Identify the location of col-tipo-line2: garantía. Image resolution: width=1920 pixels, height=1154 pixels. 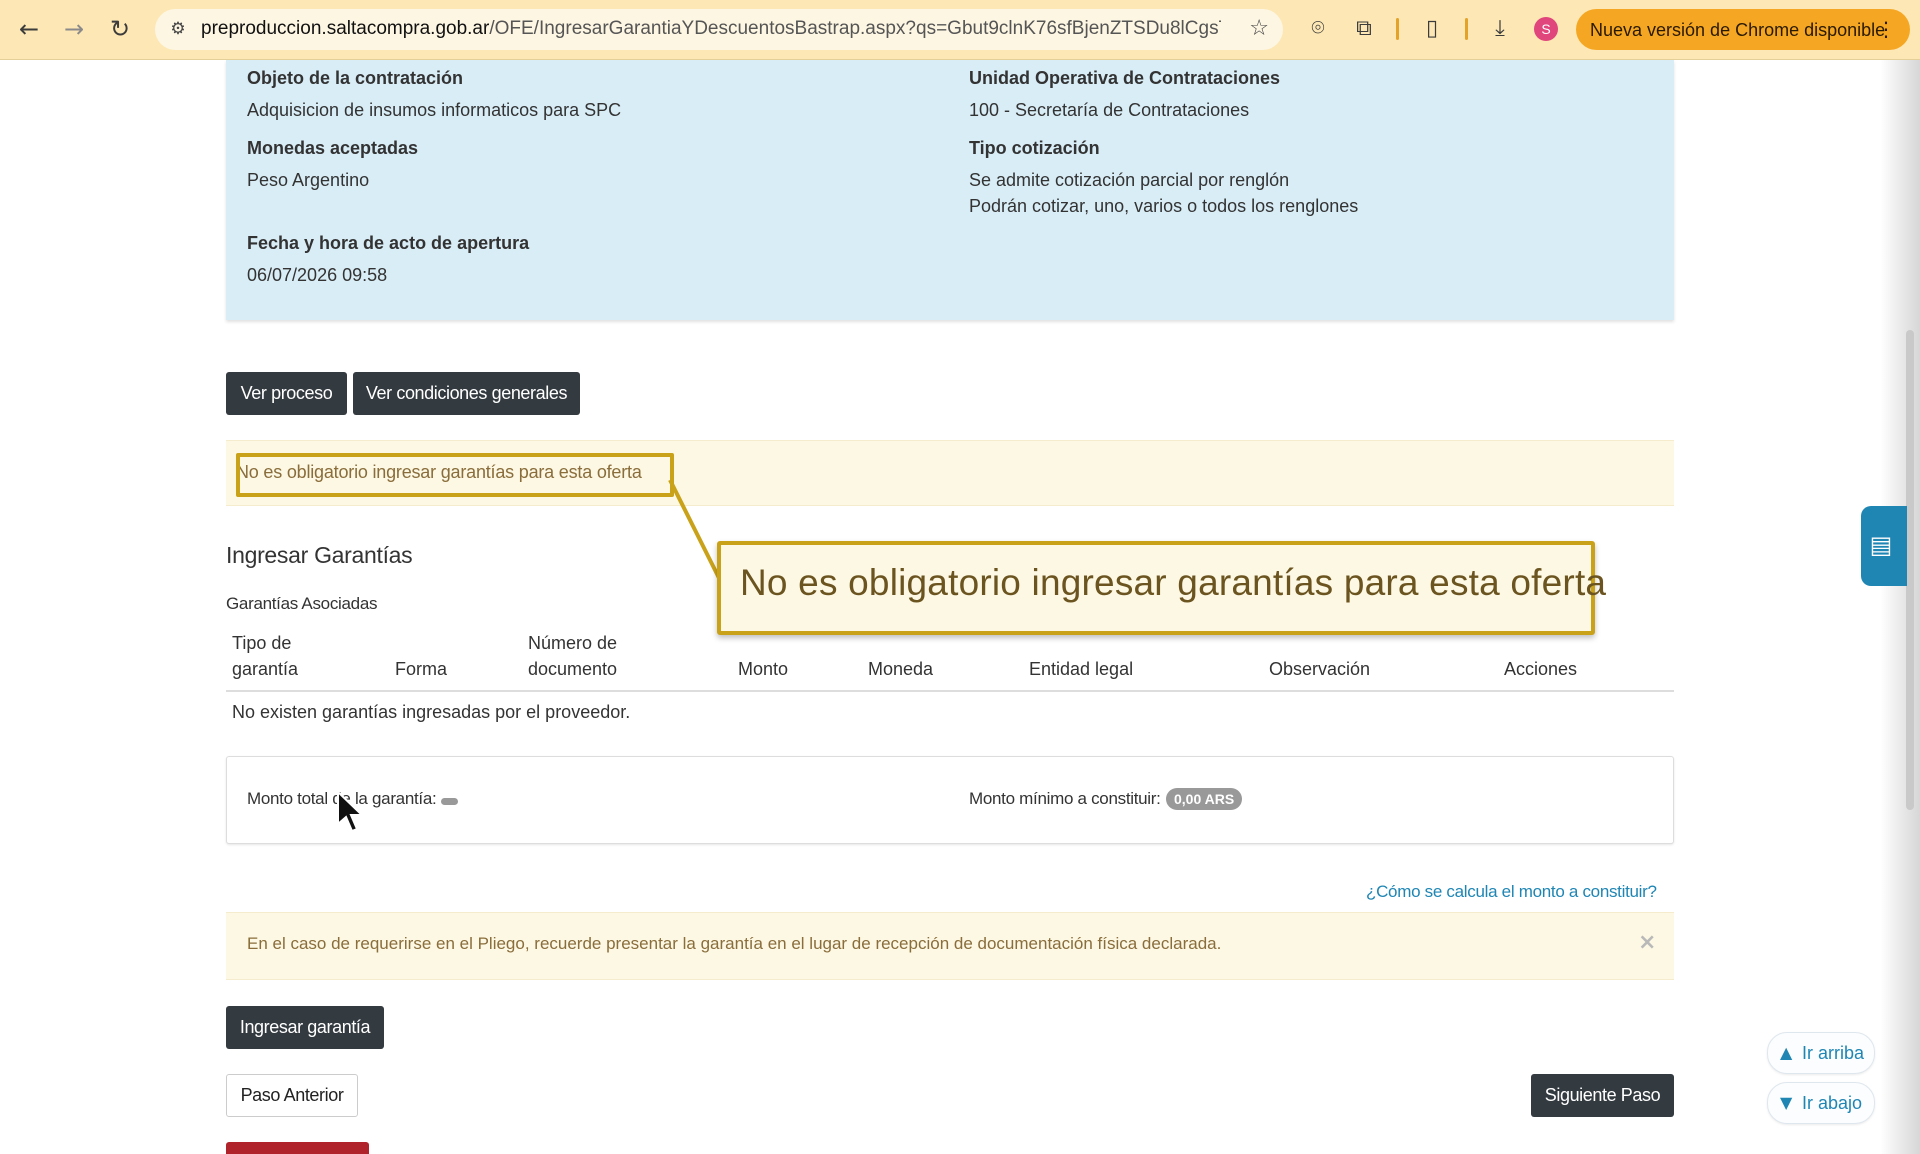
(265, 669).